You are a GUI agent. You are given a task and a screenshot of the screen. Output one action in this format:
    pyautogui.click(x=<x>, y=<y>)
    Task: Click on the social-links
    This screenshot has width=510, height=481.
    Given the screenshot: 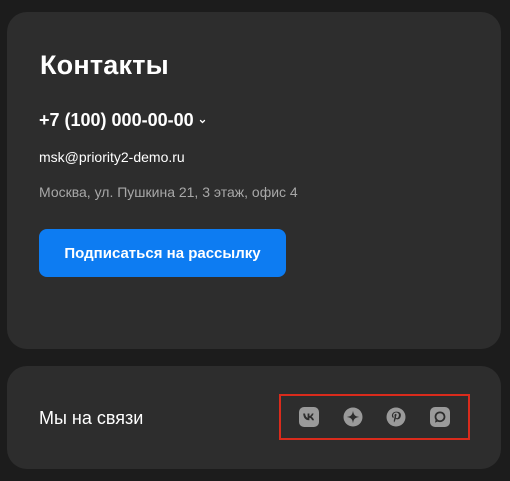 What is the action you would take?
    pyautogui.click(x=374, y=417)
    